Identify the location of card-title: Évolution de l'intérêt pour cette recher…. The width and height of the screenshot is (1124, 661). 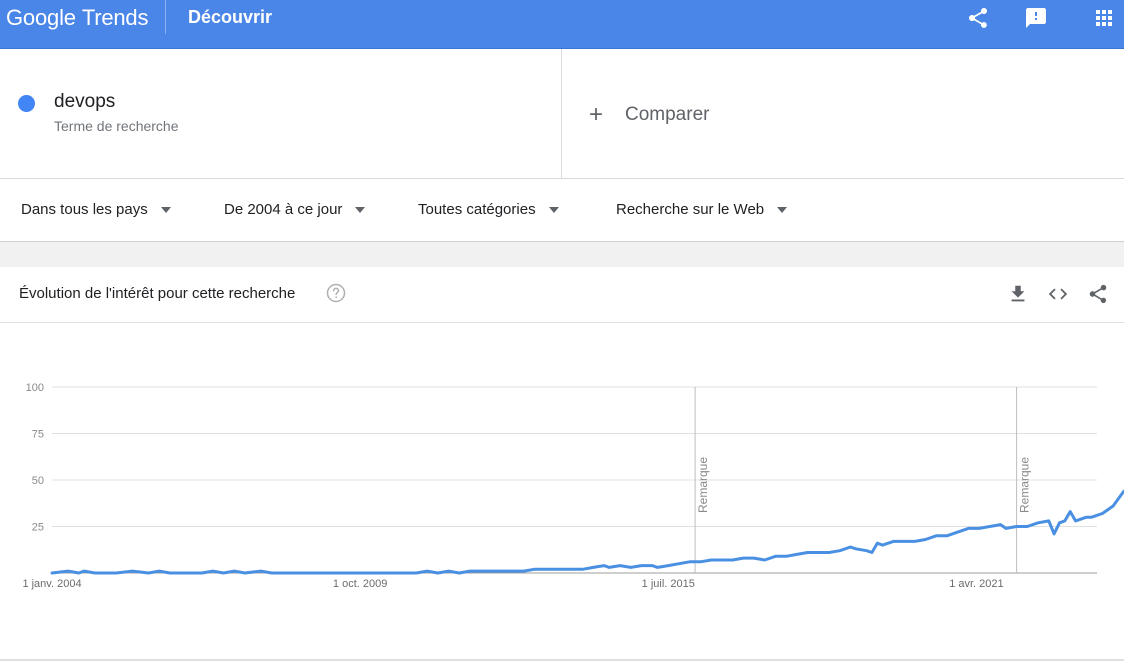
(157, 293).